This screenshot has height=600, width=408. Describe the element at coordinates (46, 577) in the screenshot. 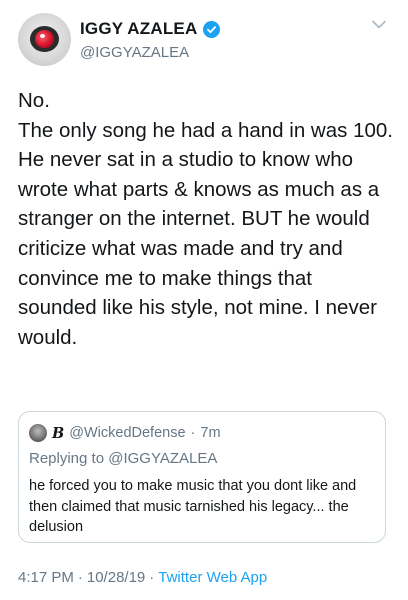

I see `tweet-time: 4:17 PM` at that location.